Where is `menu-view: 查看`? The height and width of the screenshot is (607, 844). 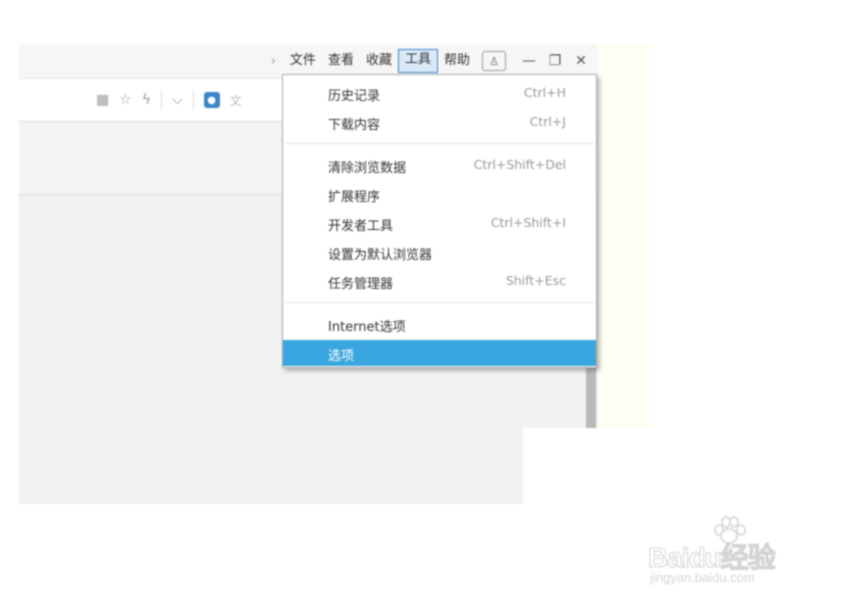
menu-view: 查看 is located at coordinates (341, 61).